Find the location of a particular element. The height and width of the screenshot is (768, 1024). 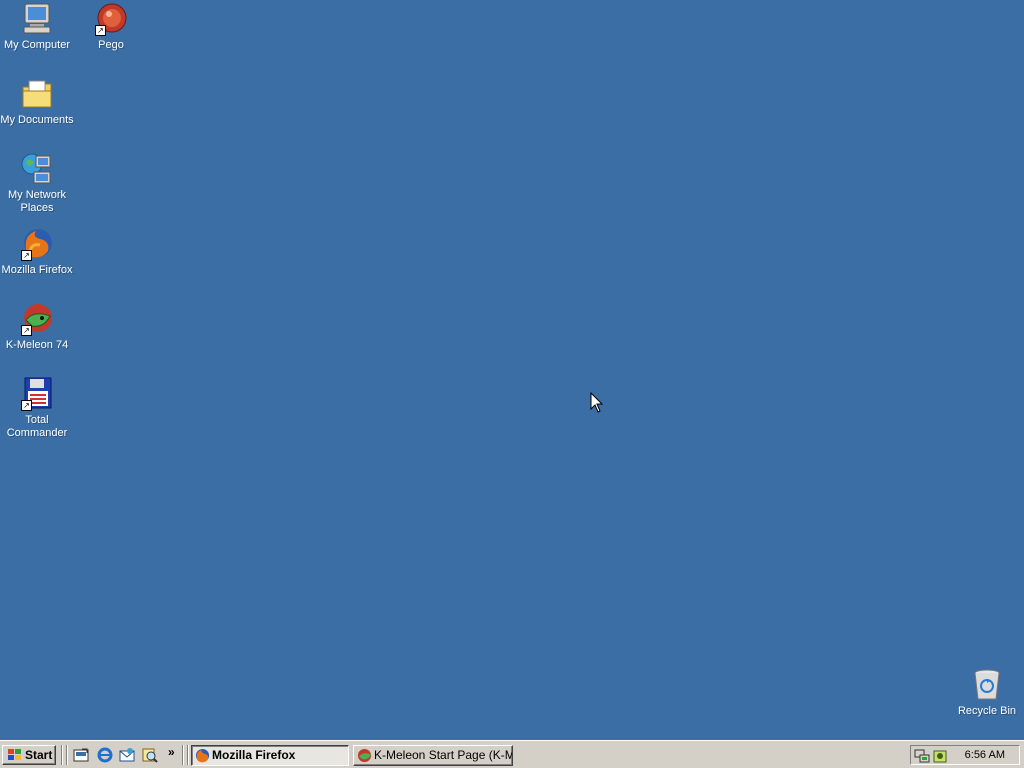

quick-launch-more-button: » is located at coordinates (171, 752).